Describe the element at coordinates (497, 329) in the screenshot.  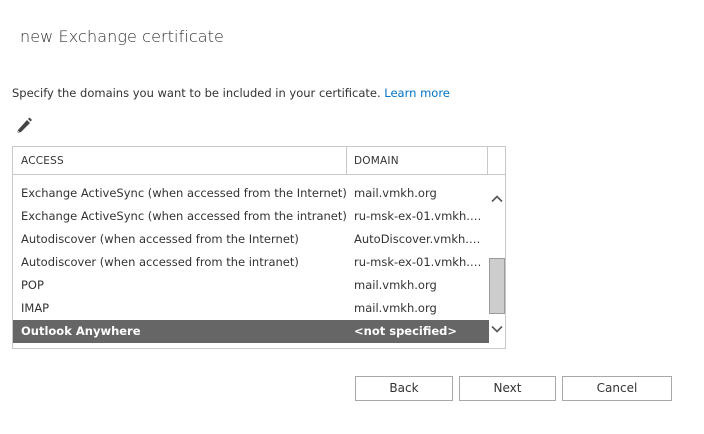
I see `chevron-down-icon` at that location.